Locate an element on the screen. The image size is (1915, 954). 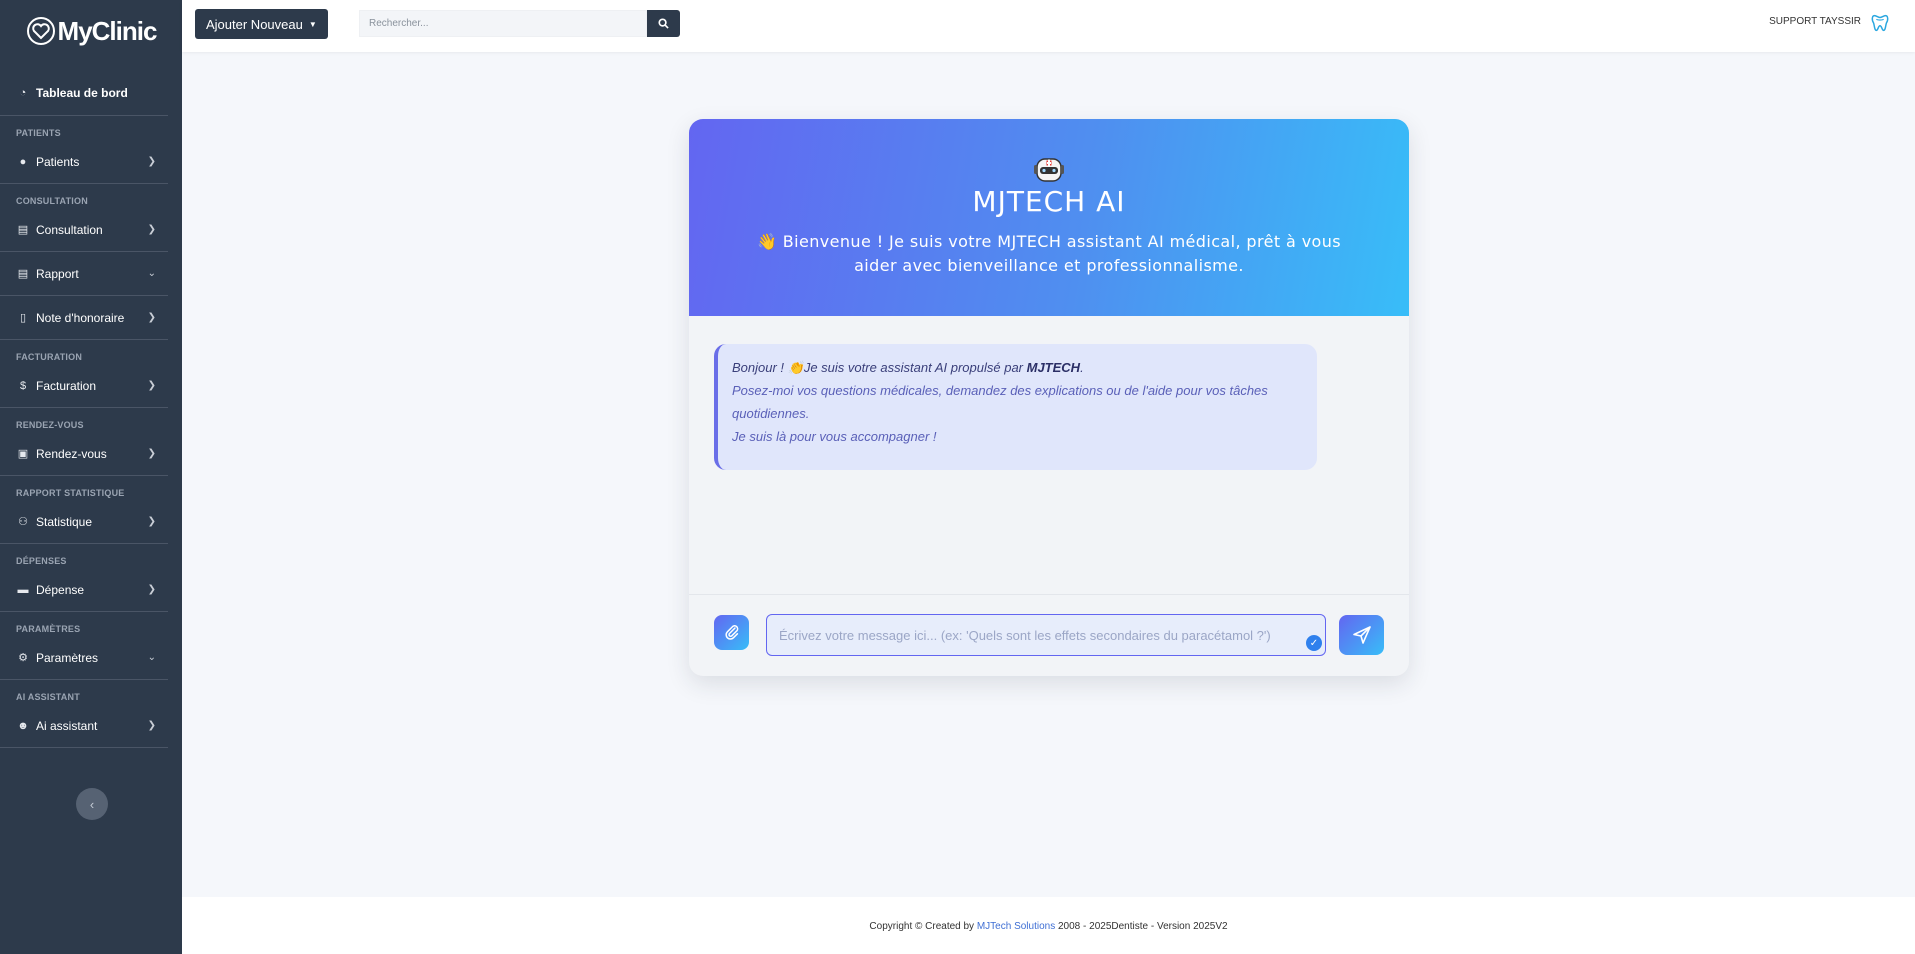
sidebar-item-label: Patients is located at coordinates (58, 161).